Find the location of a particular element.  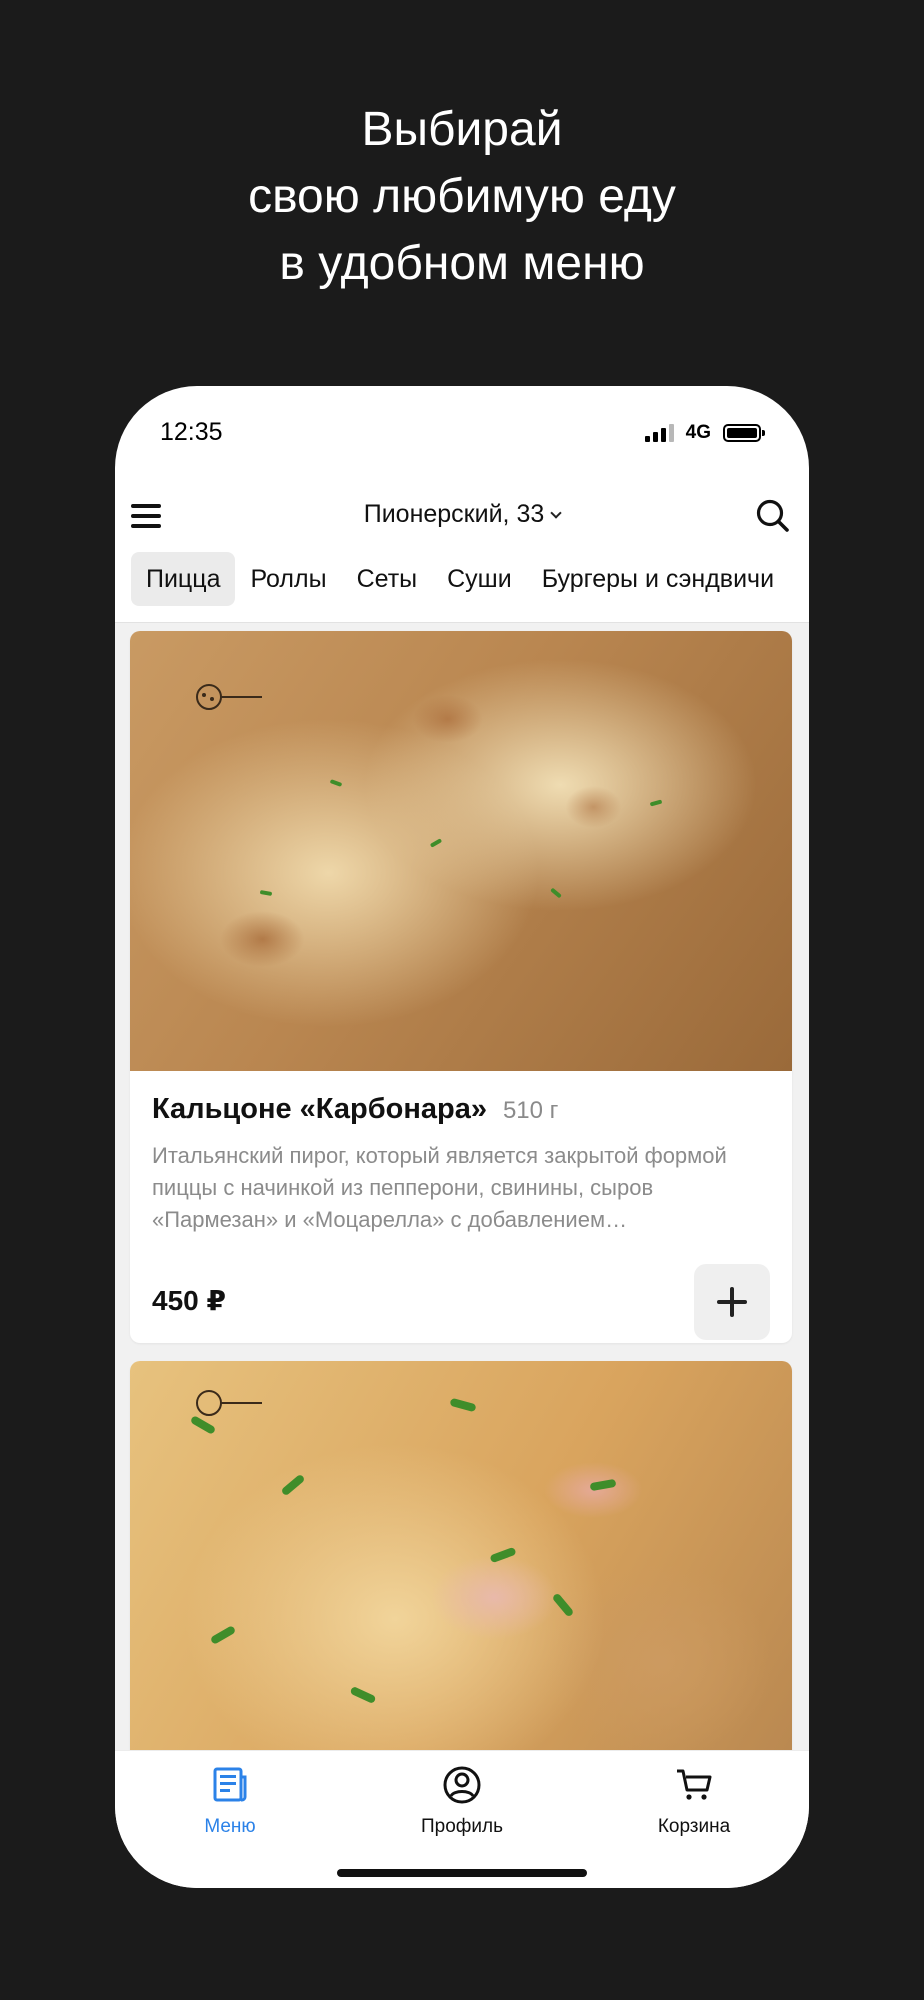

tab-menu-label: Меню is located at coordinates (230, 1826).